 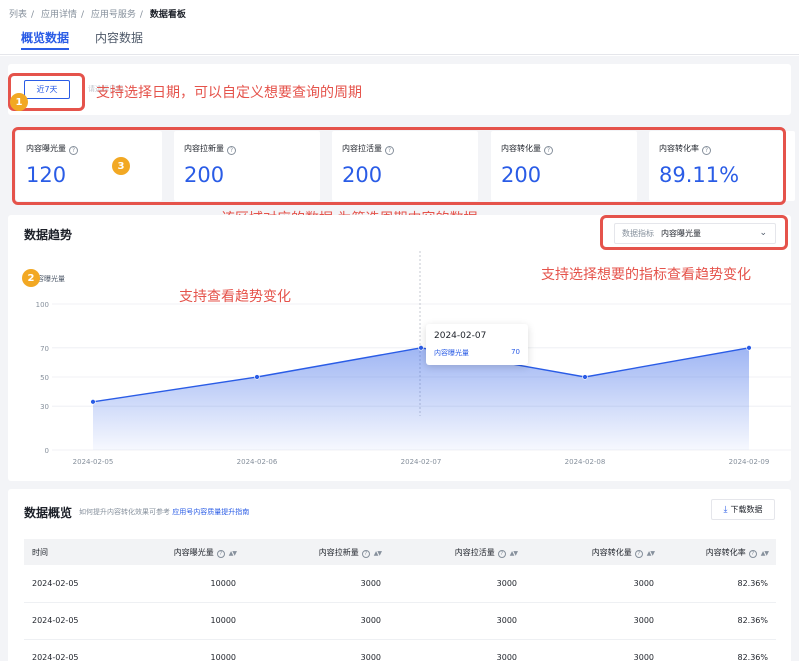 What do you see at coordinates (749, 462) in the screenshot?
I see `x-tick-label: 2024-02-09` at bounding box center [749, 462].